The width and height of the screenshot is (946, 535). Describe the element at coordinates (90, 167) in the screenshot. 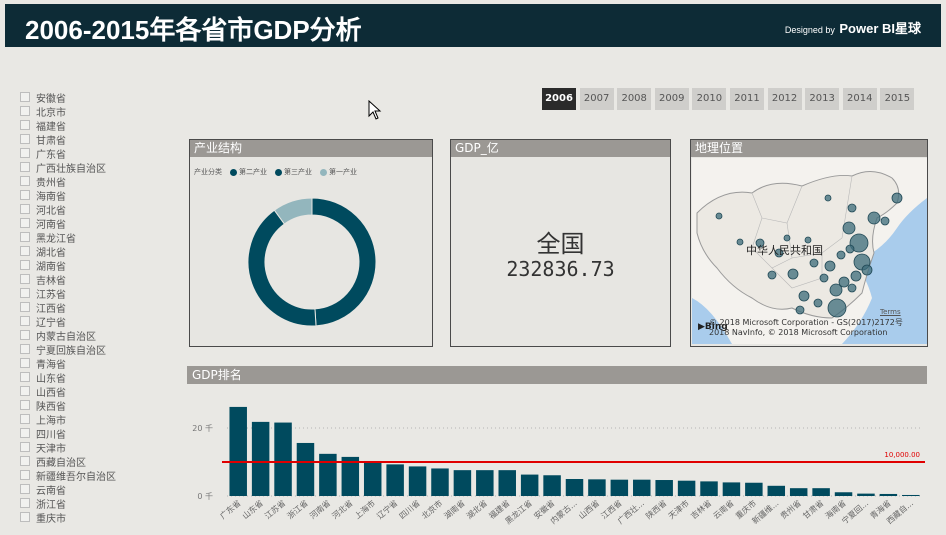

I see `province-option: 广西壮族自治区` at that location.